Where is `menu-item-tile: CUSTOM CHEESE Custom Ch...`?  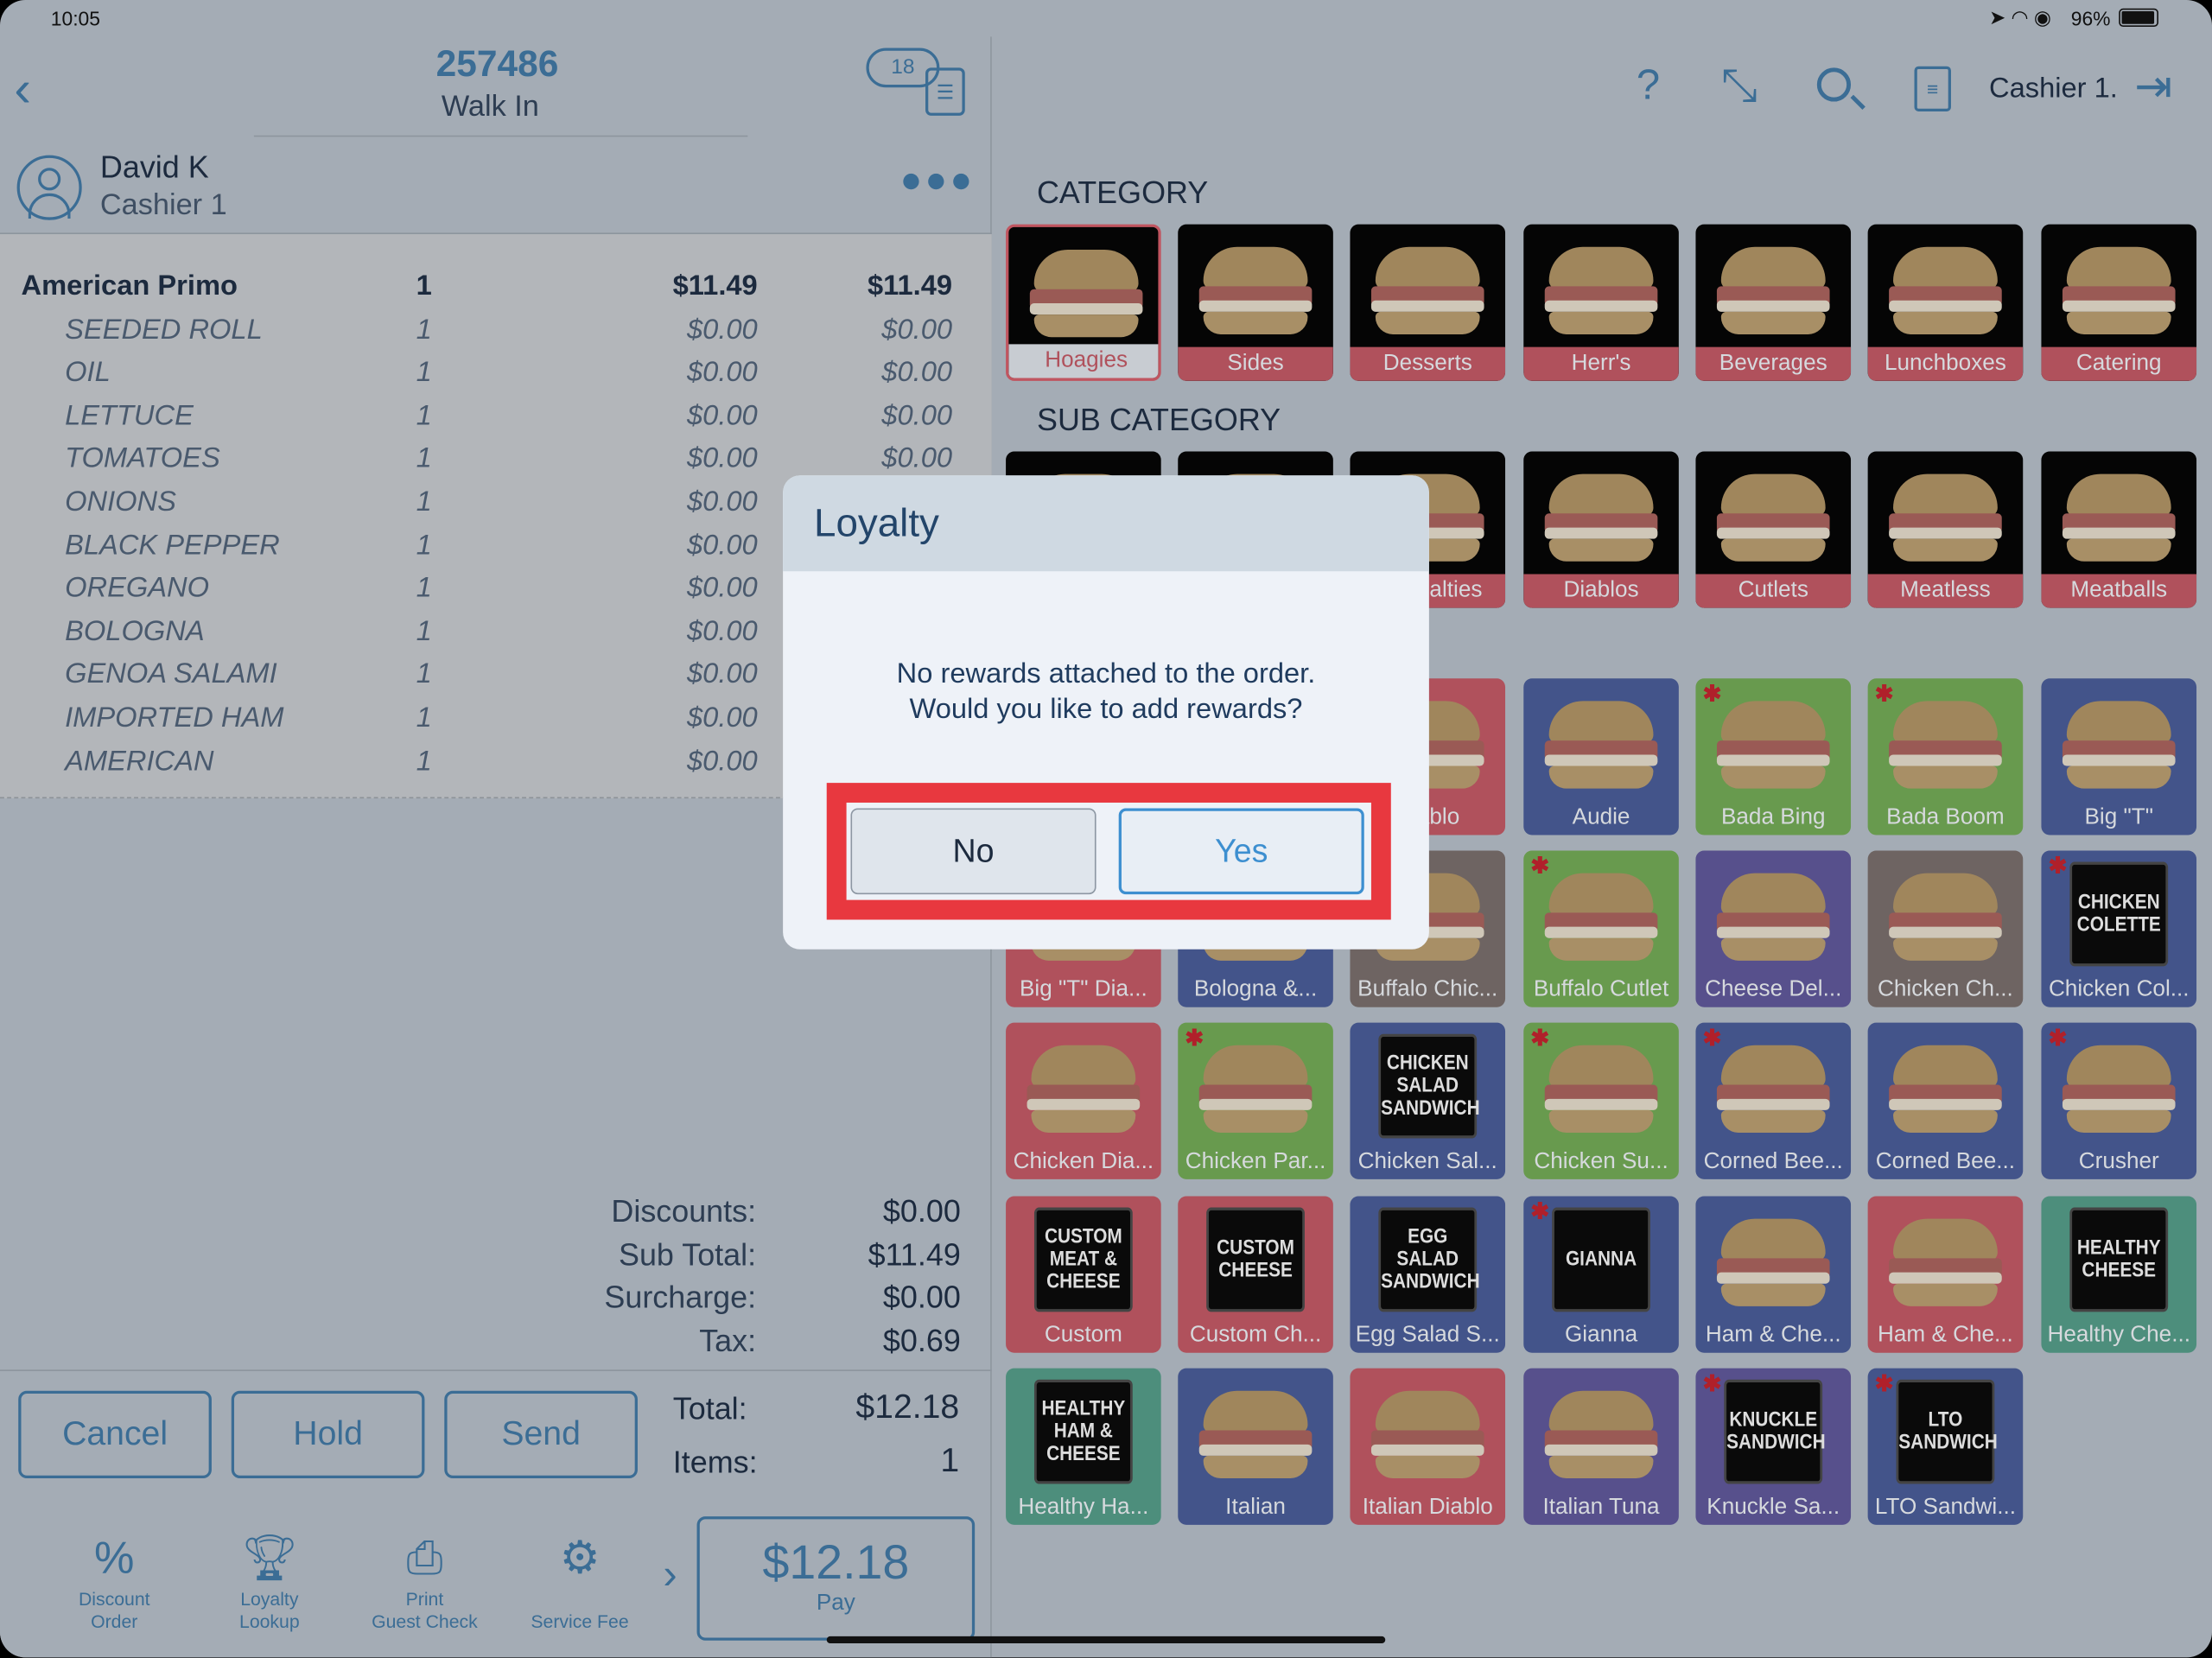
menu-item-tile: CUSTOM CHEESE Custom Ch... is located at coordinates (1255, 1274).